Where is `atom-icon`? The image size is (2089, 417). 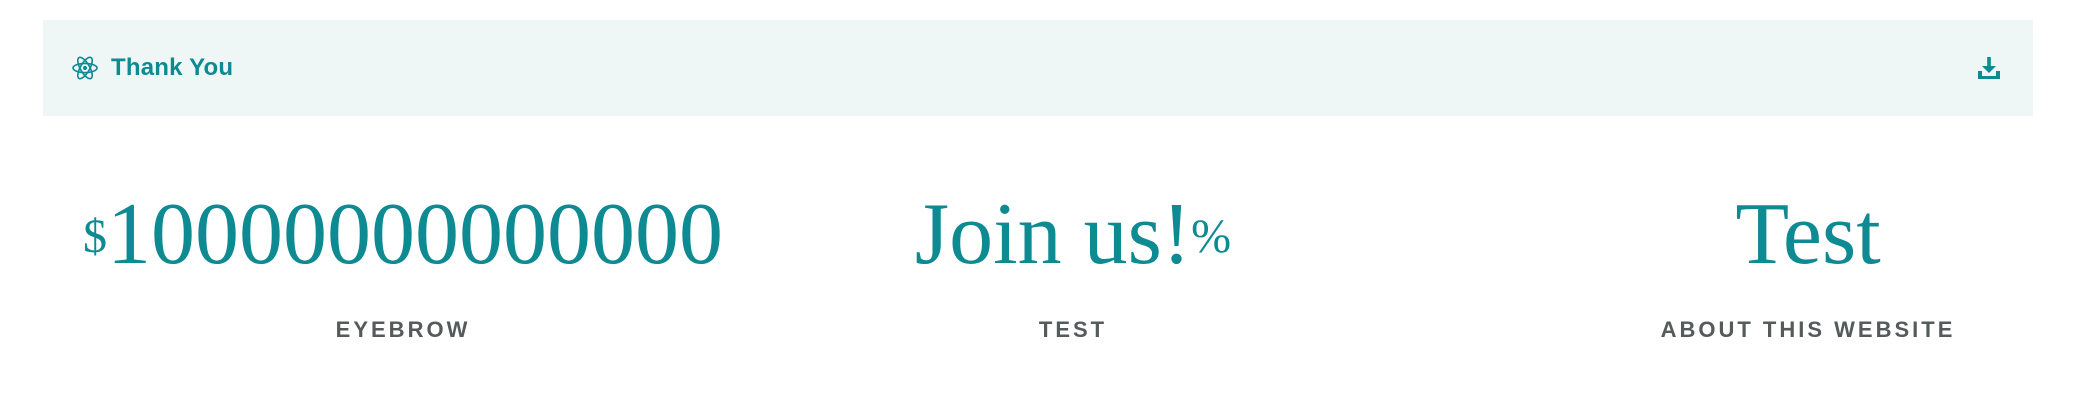 atom-icon is located at coordinates (85, 68).